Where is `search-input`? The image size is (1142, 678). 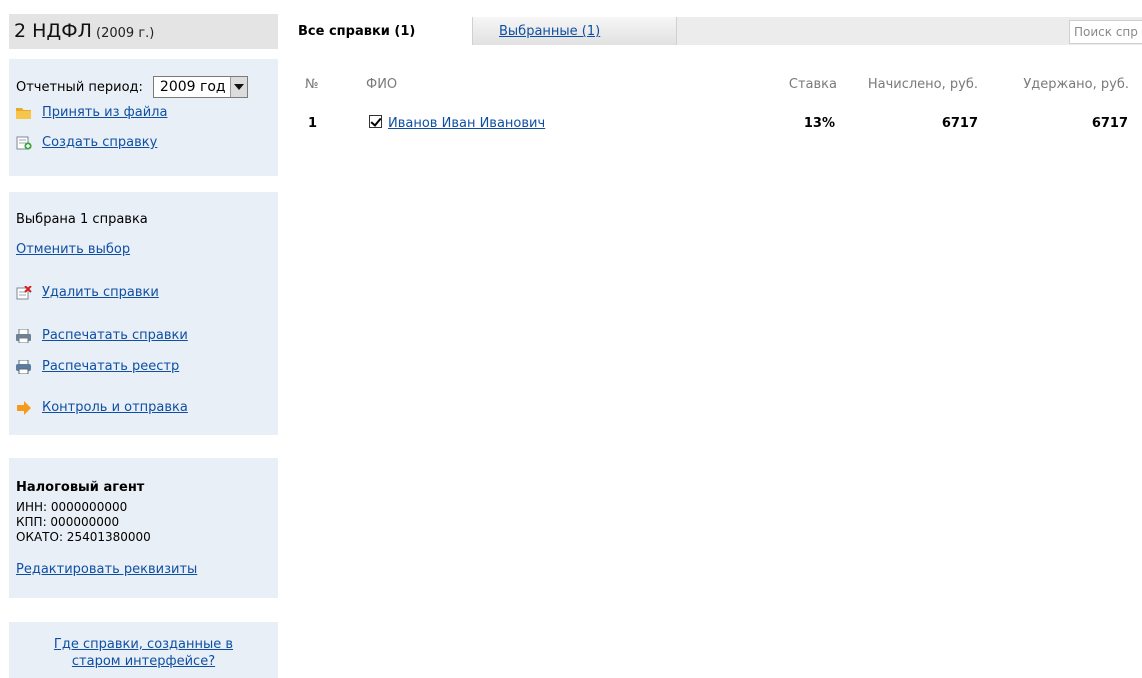
search-input is located at coordinates (1105, 32).